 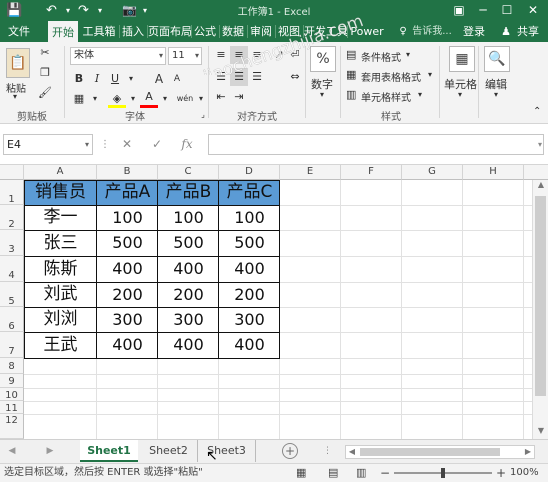 I want to click on underline-dropdown-icon: ▾, so click(x=131, y=79).